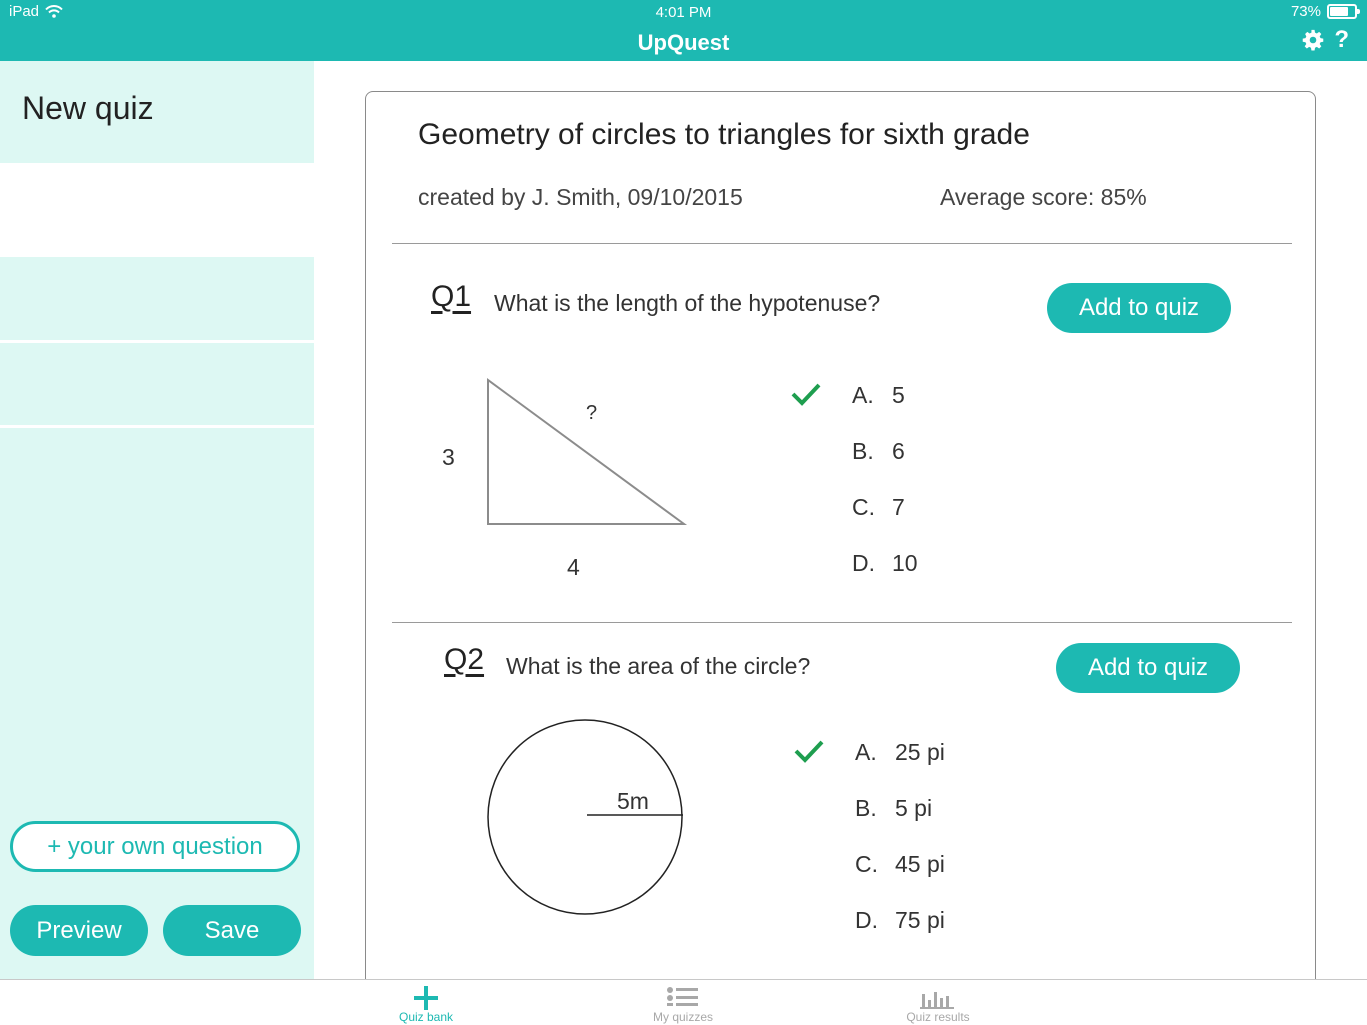  What do you see at coordinates (878, 451) in the screenshot?
I see `answer-option: B. 6` at bounding box center [878, 451].